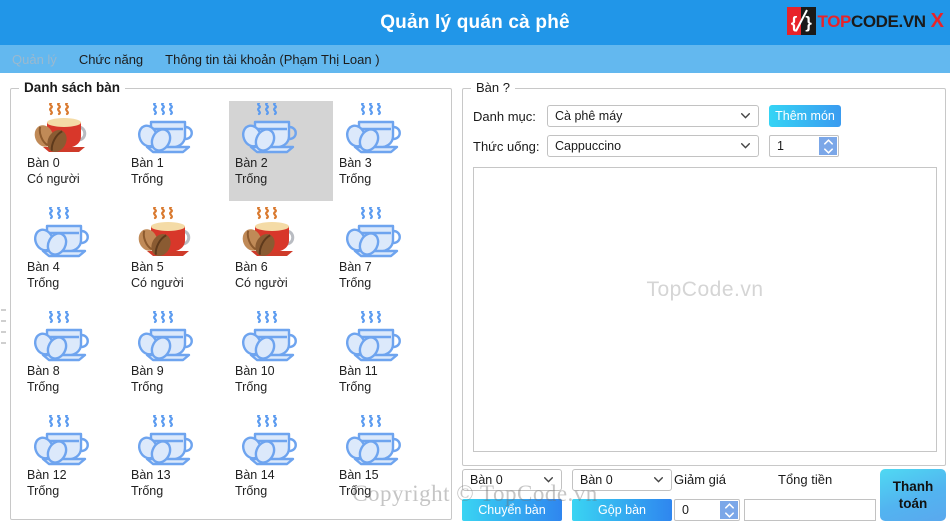 The width and height of the screenshot is (950, 525). I want to click on discount-stepper-buttons, so click(729, 510).